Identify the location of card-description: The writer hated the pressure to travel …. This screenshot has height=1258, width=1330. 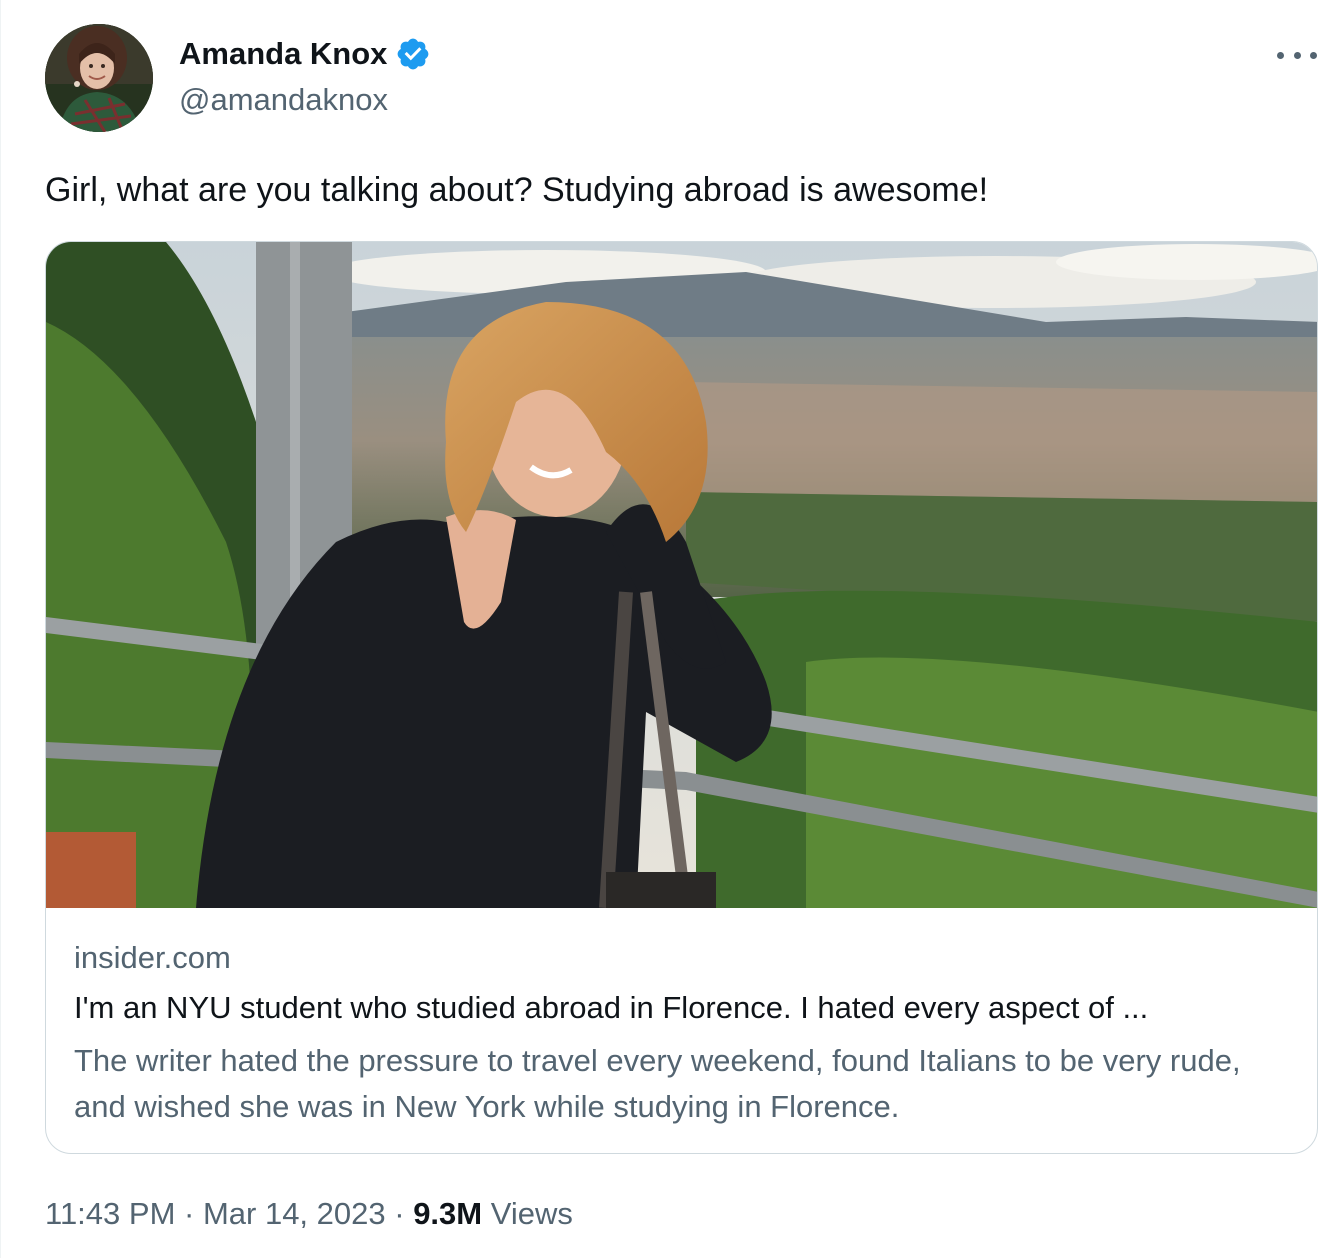
(657, 1083).